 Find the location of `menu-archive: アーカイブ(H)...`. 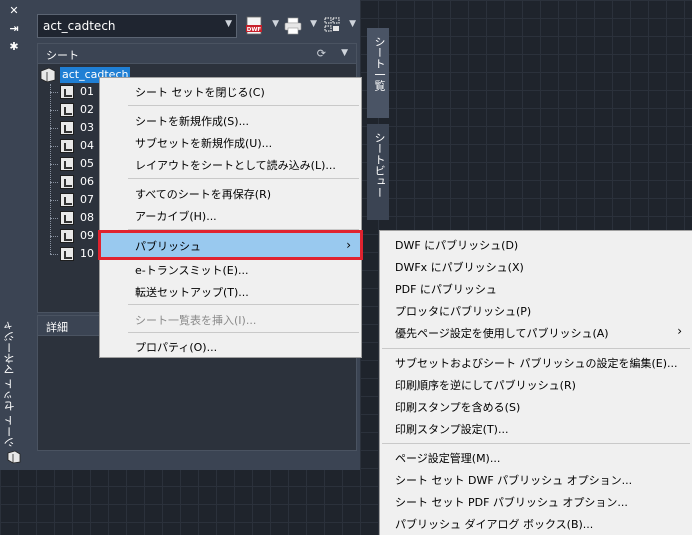

menu-archive: アーカイブ(H)... is located at coordinates (230, 215).